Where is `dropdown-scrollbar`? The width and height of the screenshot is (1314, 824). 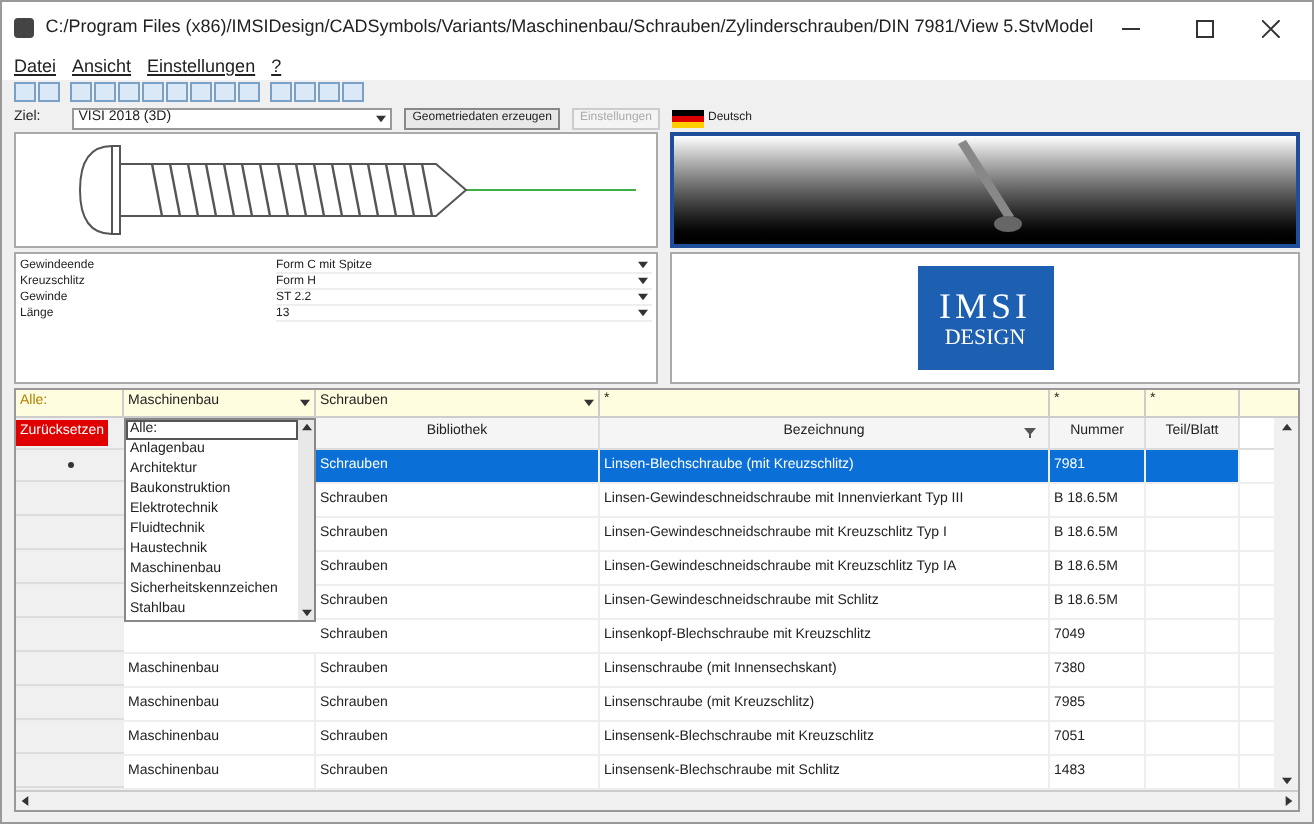
dropdown-scrollbar is located at coordinates (306, 520).